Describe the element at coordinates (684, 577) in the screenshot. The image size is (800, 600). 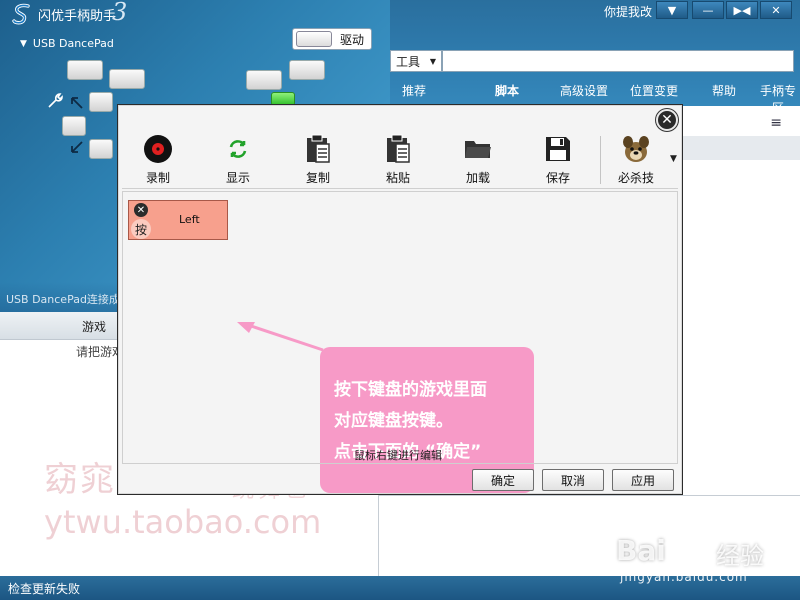
I see `baidu-url: jingyan.baidu.com` at that location.